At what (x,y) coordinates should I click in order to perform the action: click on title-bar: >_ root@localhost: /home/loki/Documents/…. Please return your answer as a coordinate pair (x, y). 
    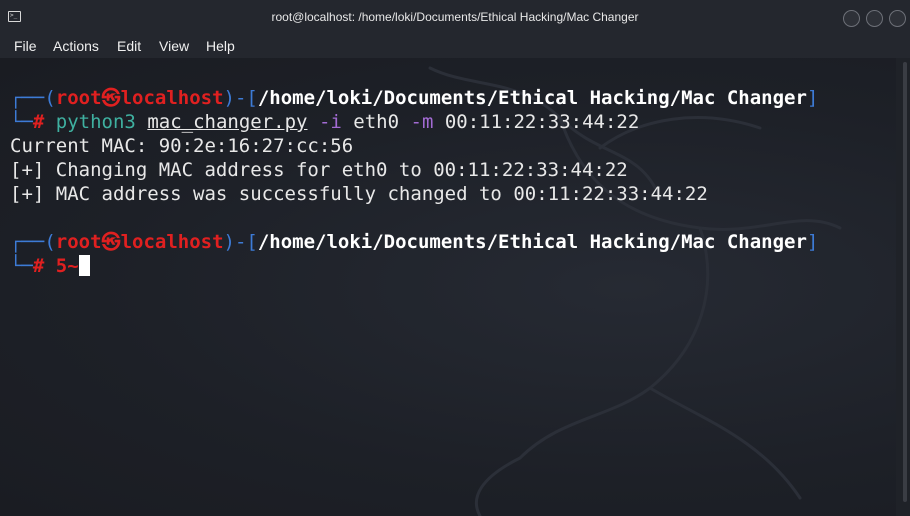
    Looking at the image, I should click on (455, 18).